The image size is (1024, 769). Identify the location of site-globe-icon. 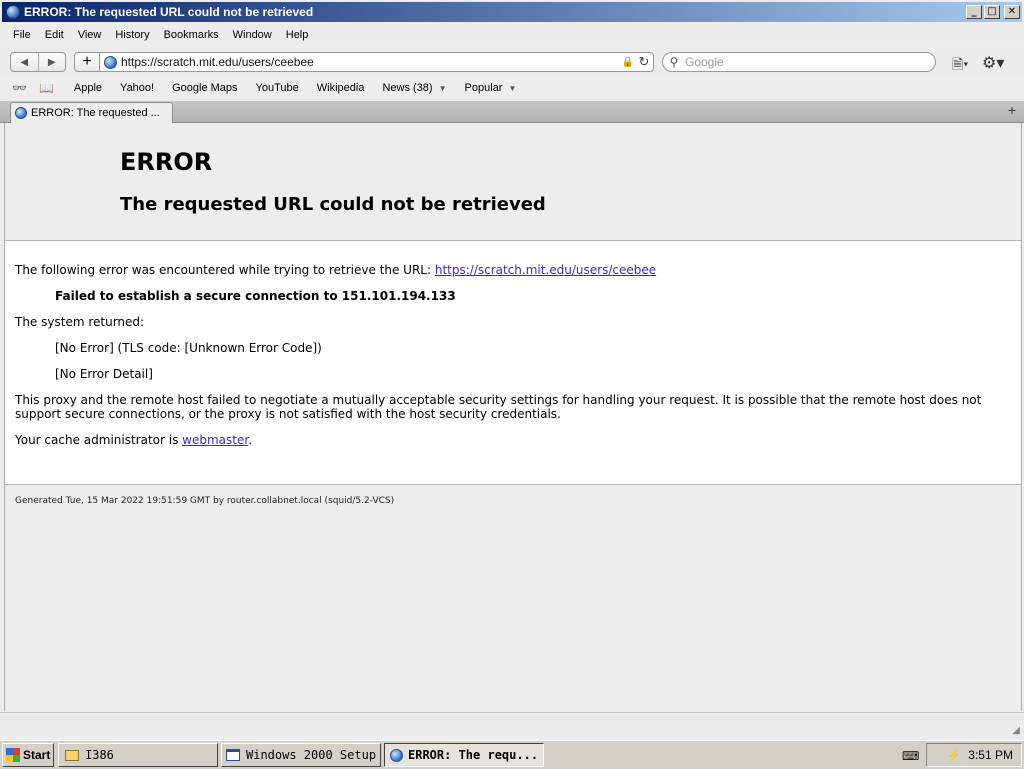
(110, 62).